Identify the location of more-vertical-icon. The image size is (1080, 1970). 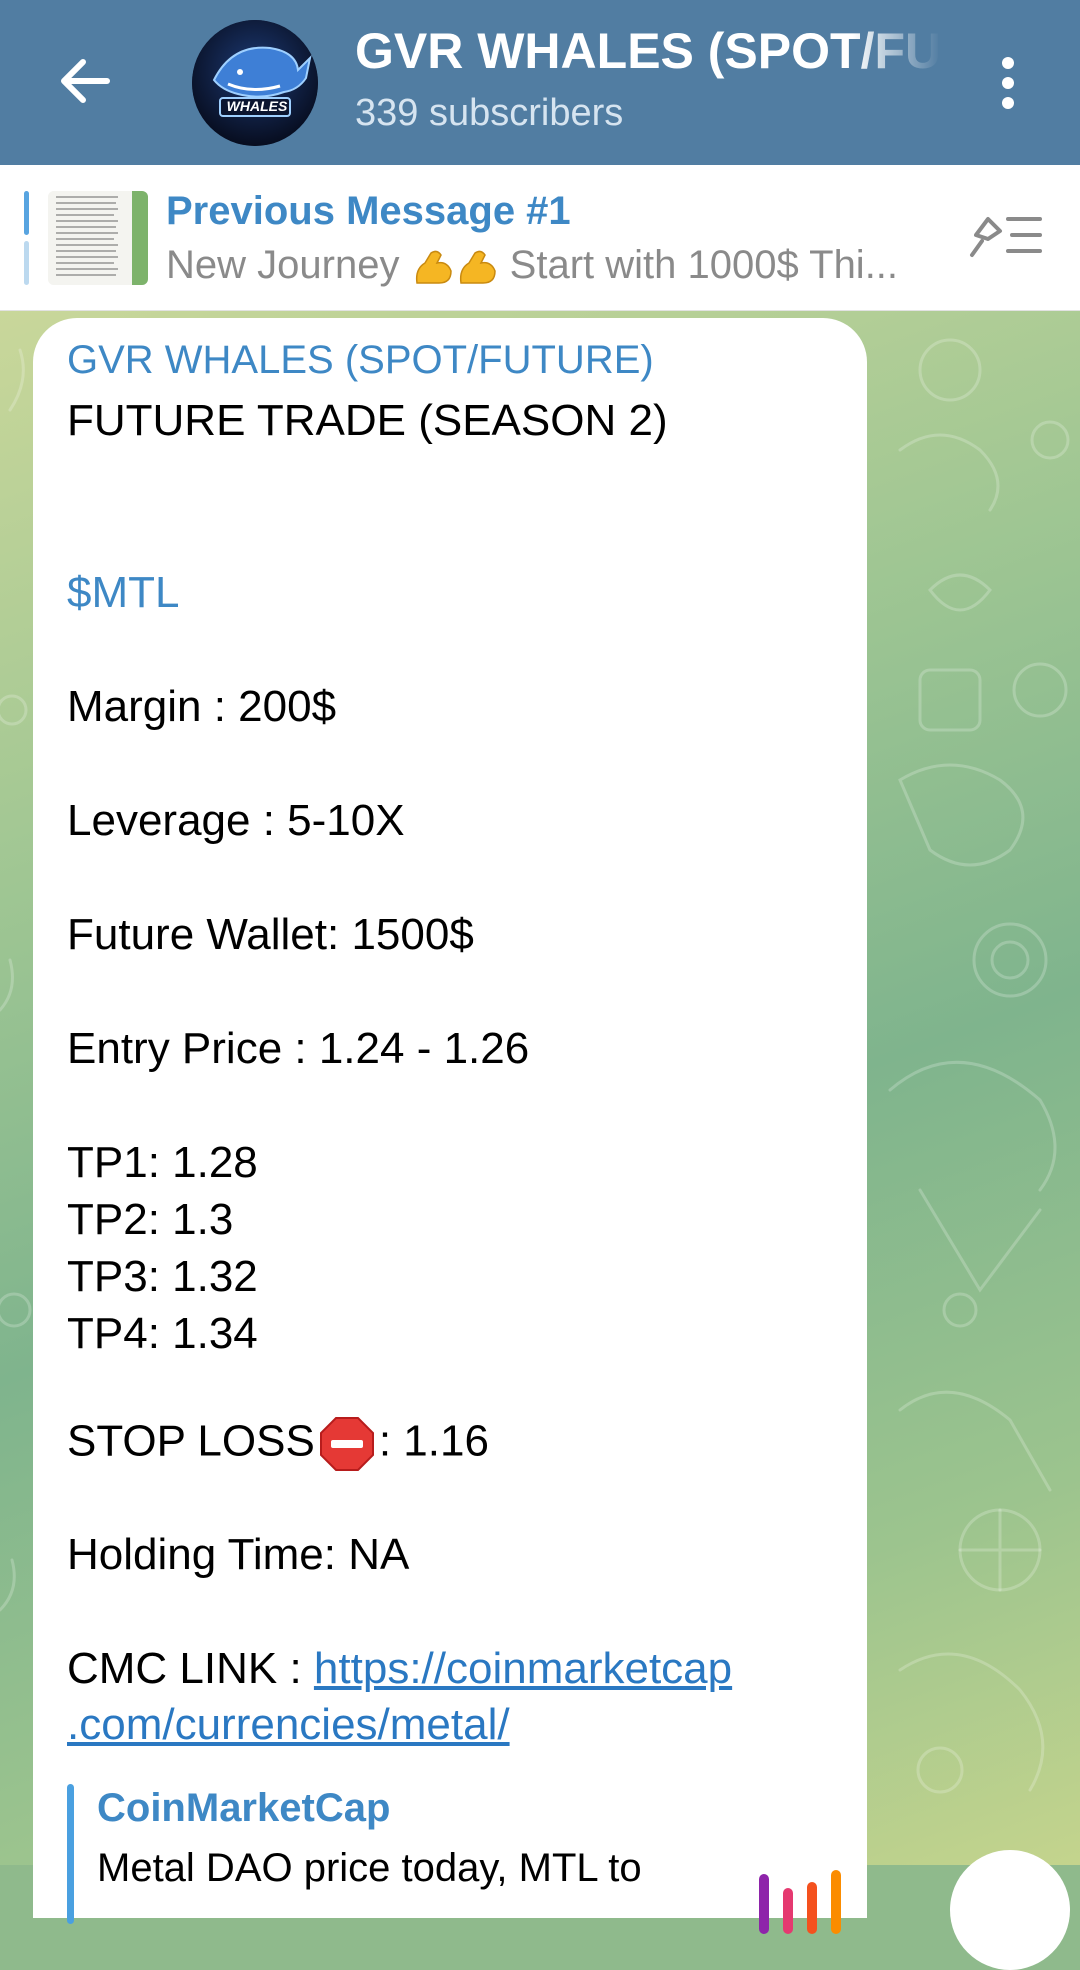
(1008, 83).